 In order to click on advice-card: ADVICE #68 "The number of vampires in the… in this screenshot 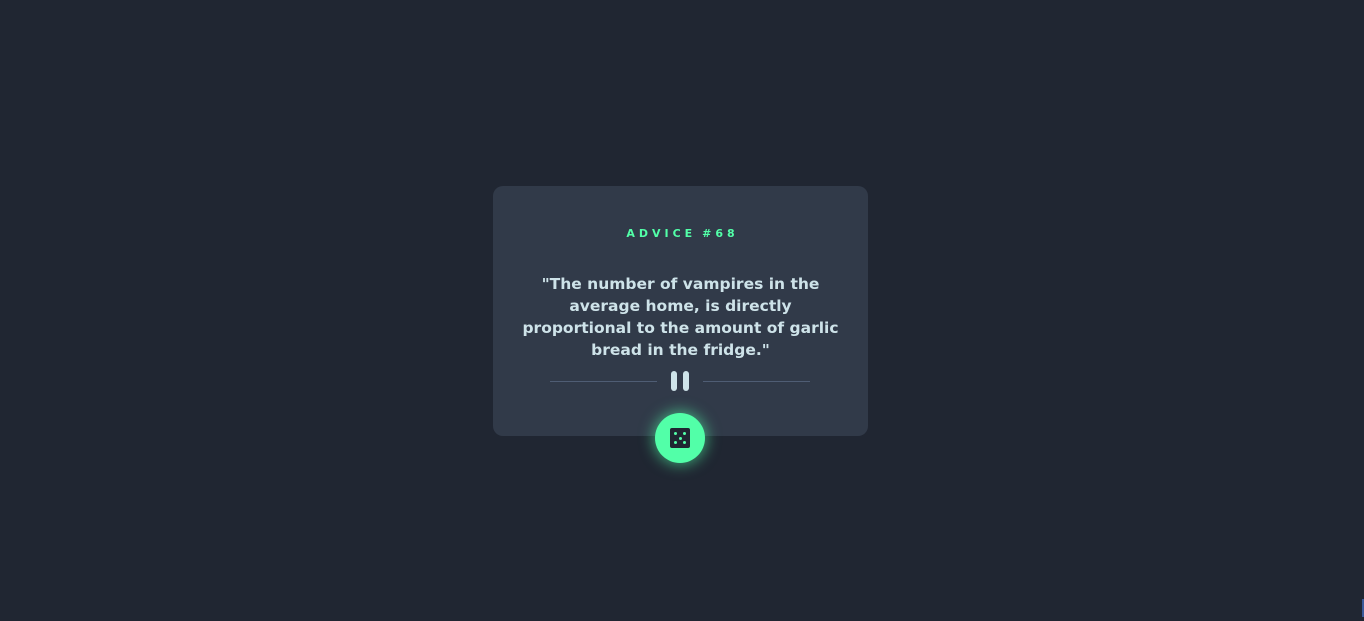, I will do `click(680, 311)`.